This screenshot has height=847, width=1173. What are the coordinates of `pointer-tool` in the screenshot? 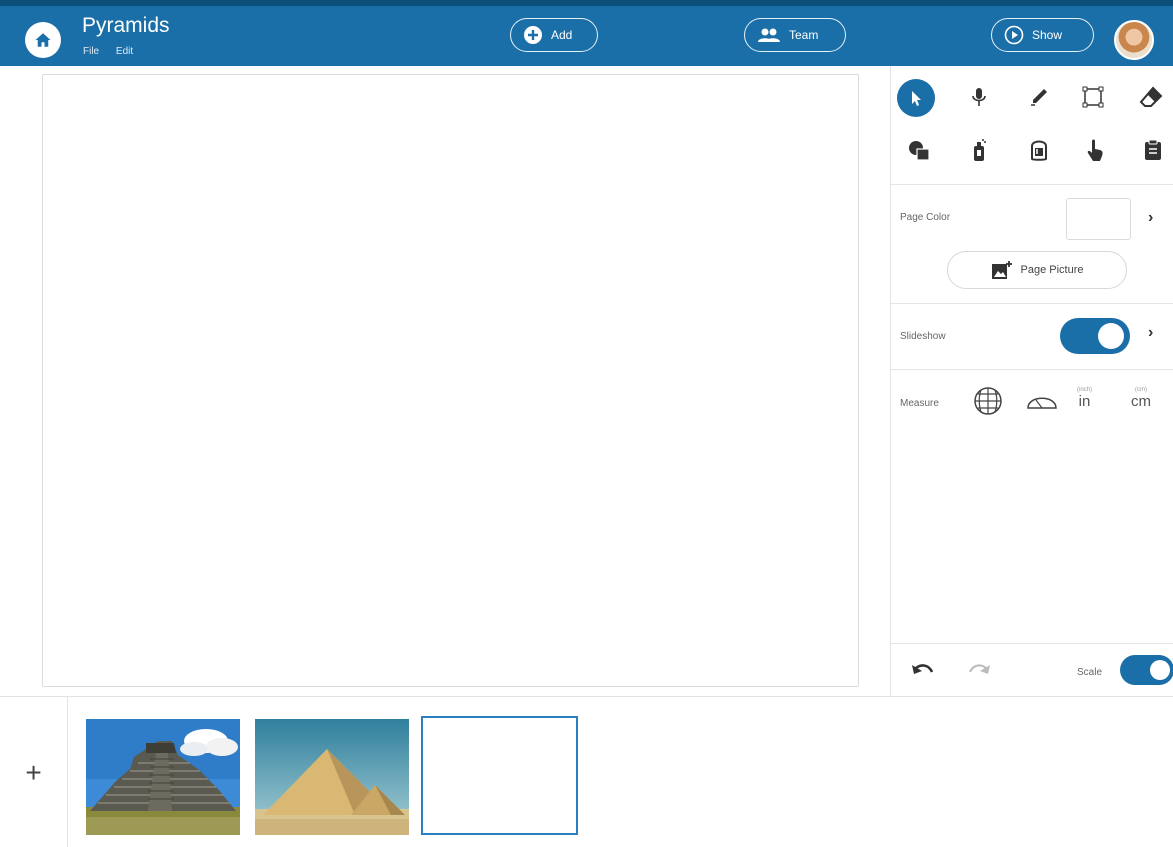 It's located at (1095, 150).